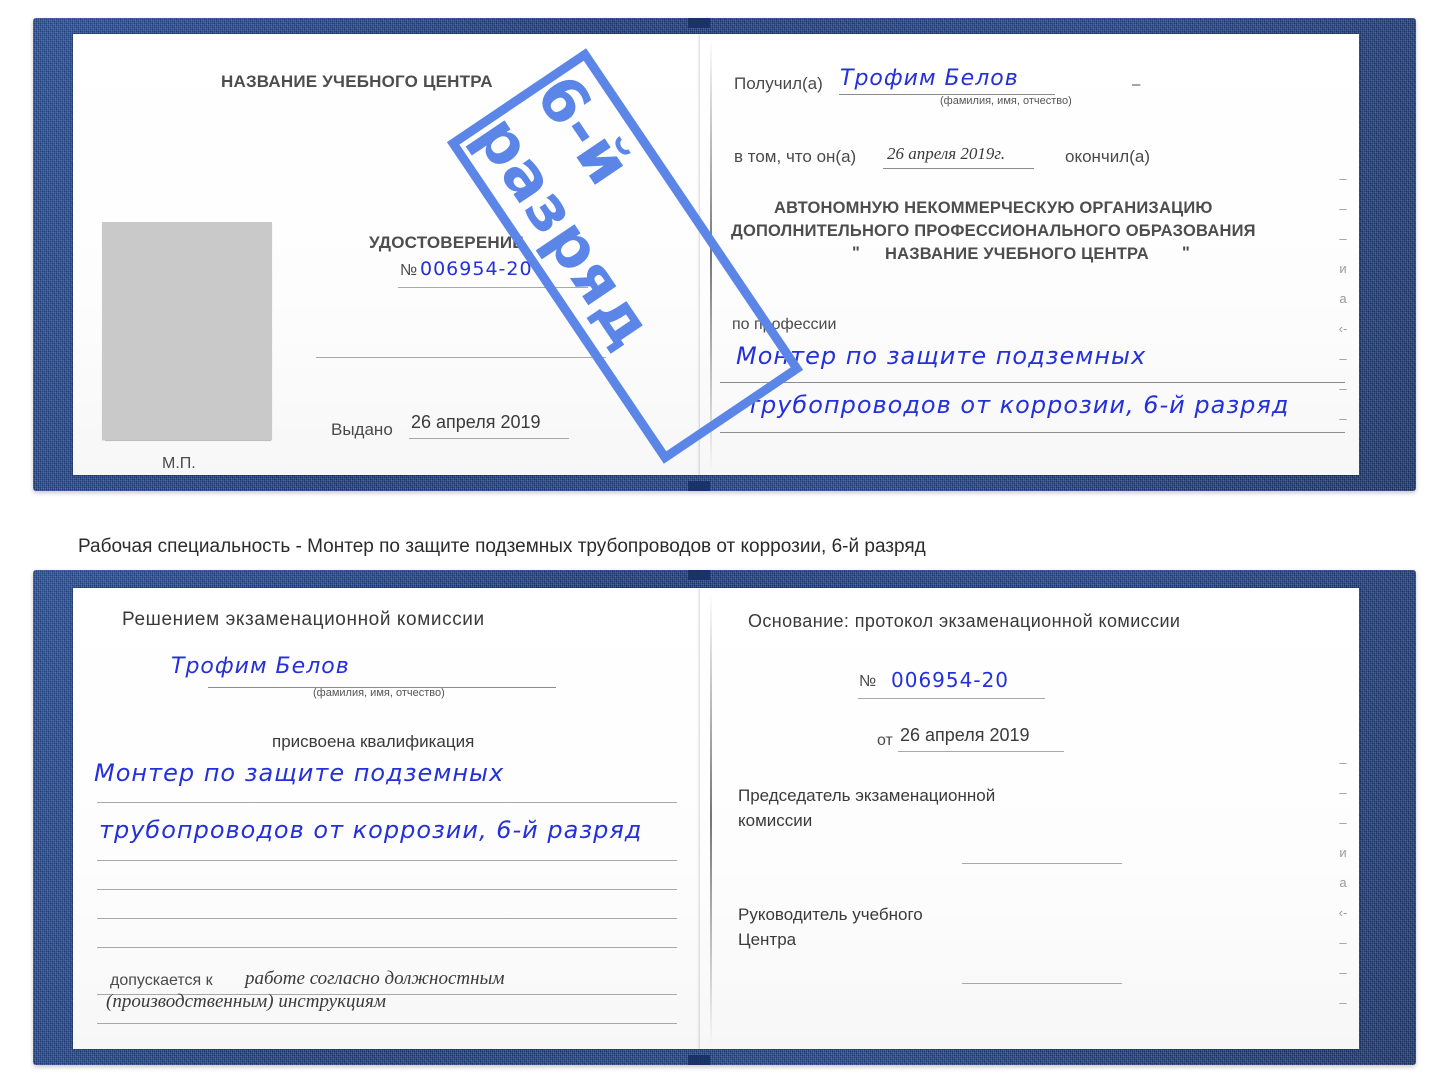 Image resolution: width=1448 pixels, height=1085 pixels. What do you see at coordinates (246, 1001) in the screenshot?
I see `admitted-value-line-2: (производственным) инструкциям` at bounding box center [246, 1001].